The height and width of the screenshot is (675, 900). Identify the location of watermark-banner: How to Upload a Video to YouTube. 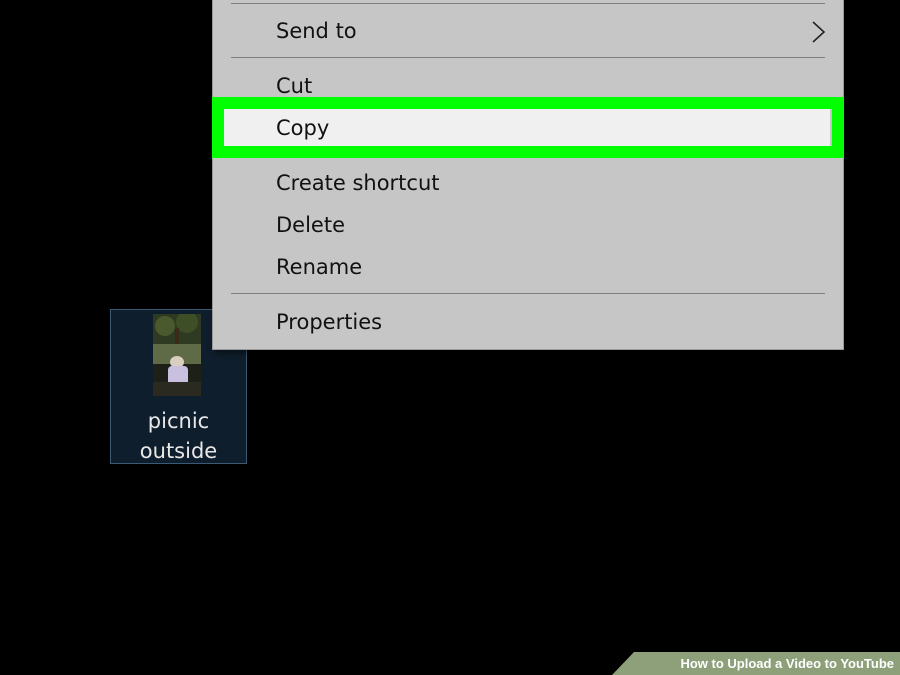
(756, 663).